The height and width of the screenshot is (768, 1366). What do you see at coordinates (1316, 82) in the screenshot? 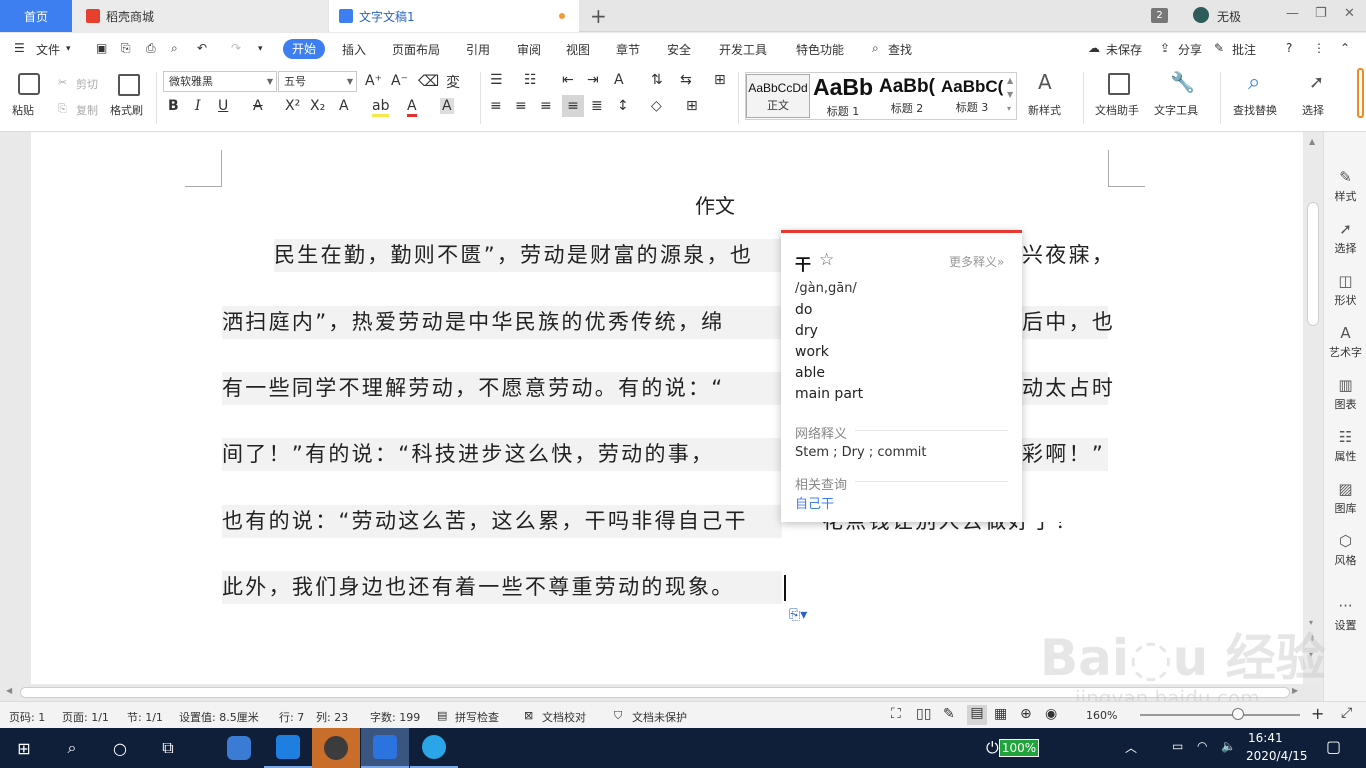
I see `cursor-icon: ➚` at bounding box center [1316, 82].